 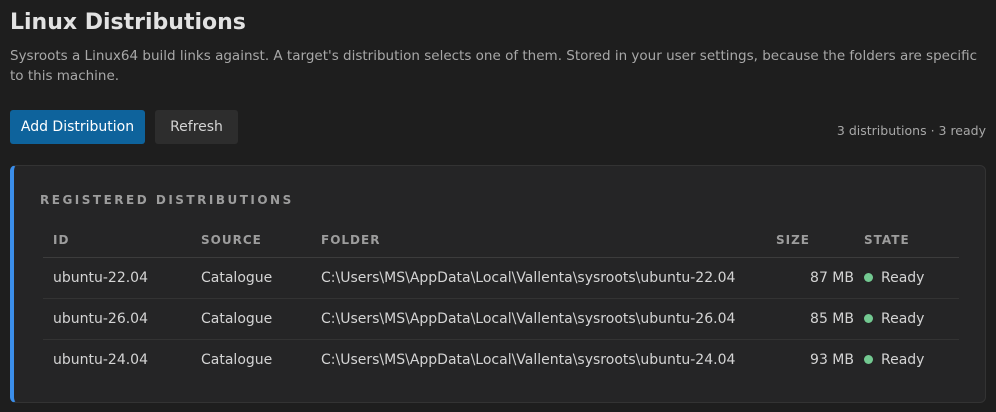 I want to click on cell-id: ubuntu-26.04, so click(x=117, y=319).